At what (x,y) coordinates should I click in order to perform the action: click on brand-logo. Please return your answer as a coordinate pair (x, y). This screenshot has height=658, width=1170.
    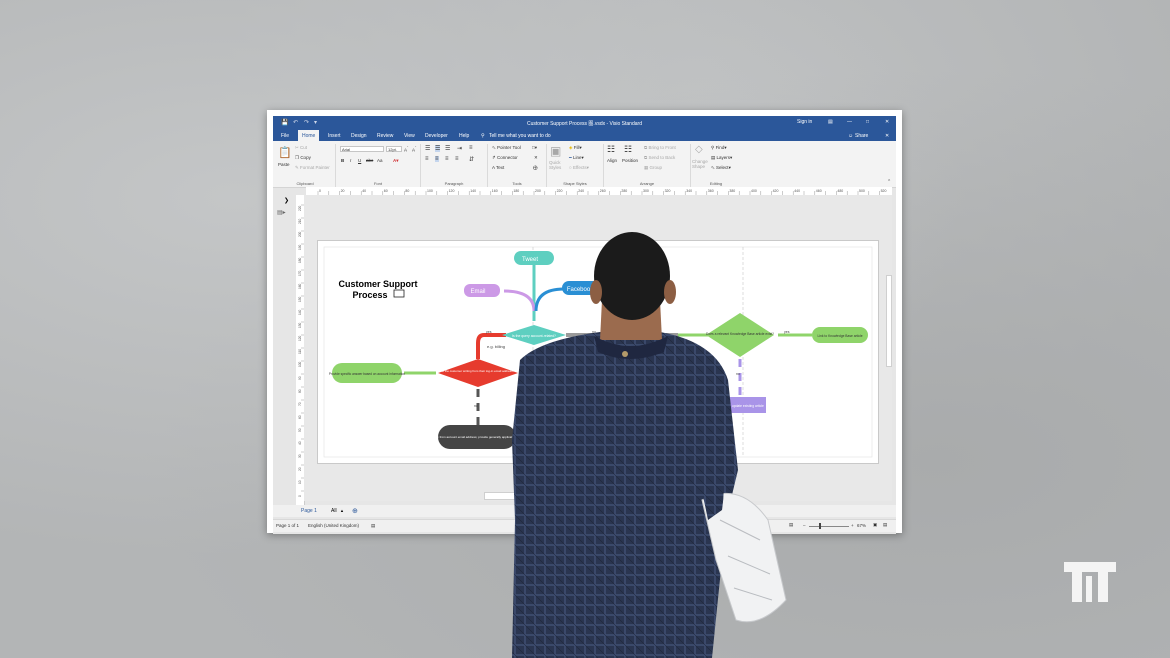
    Looking at the image, I should click on (1090, 582).